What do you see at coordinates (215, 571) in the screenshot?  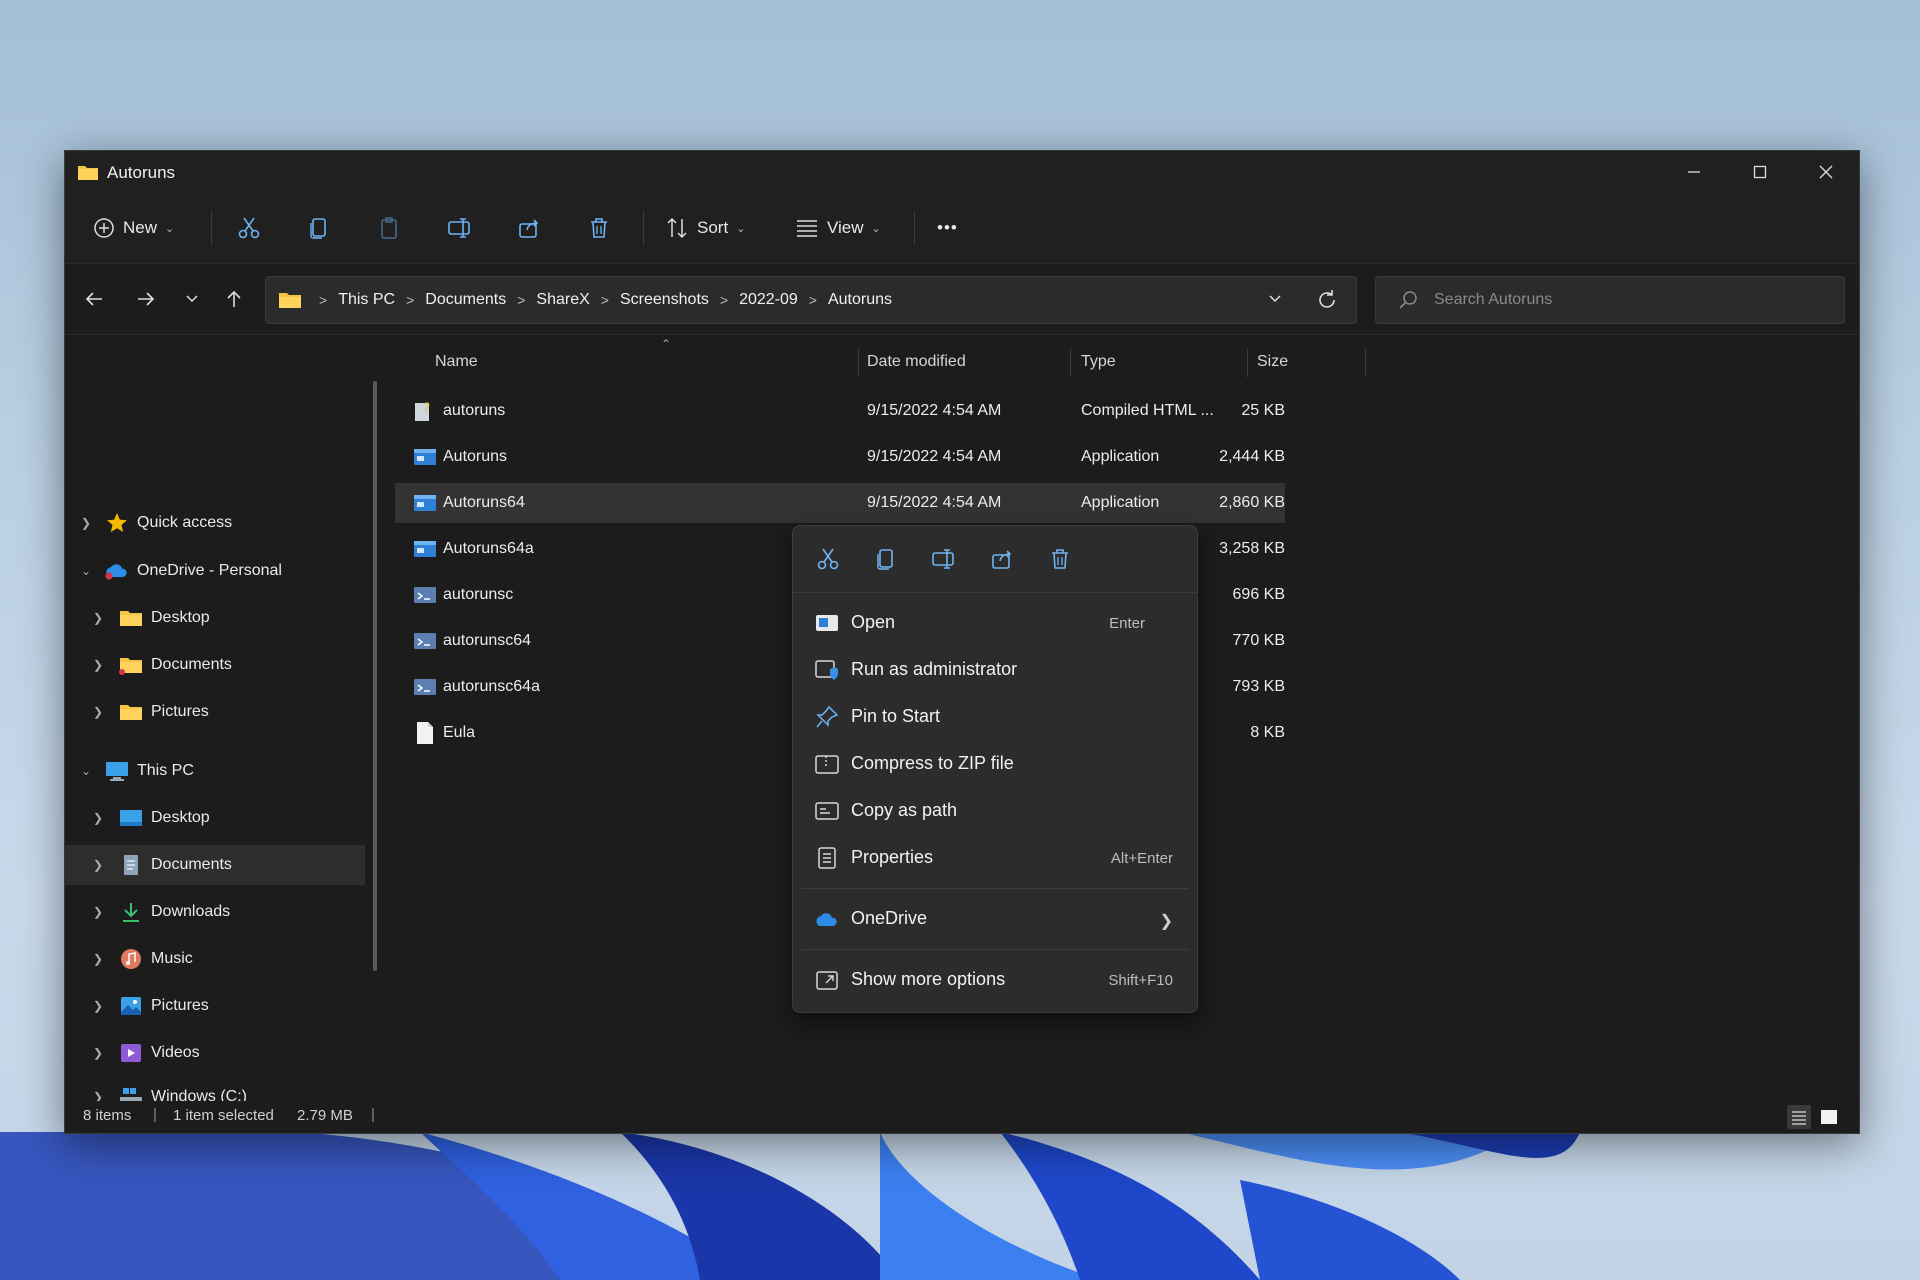 I see `nav-item-onedrive: ⌄ OneDrive - Personal` at bounding box center [215, 571].